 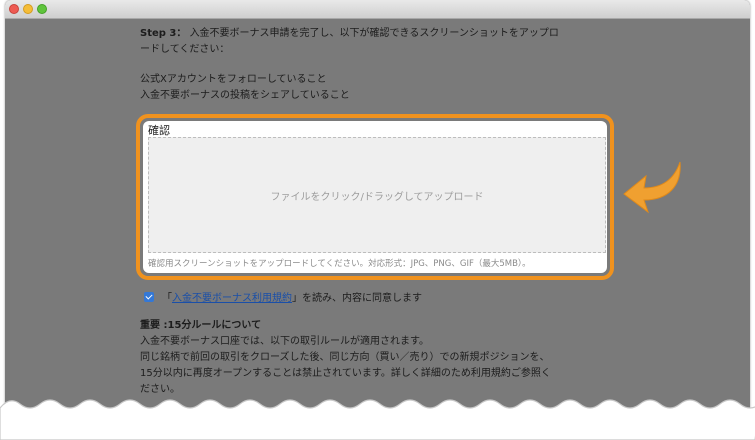 What do you see at coordinates (42, 9) in the screenshot?
I see `maximize-window-button` at bounding box center [42, 9].